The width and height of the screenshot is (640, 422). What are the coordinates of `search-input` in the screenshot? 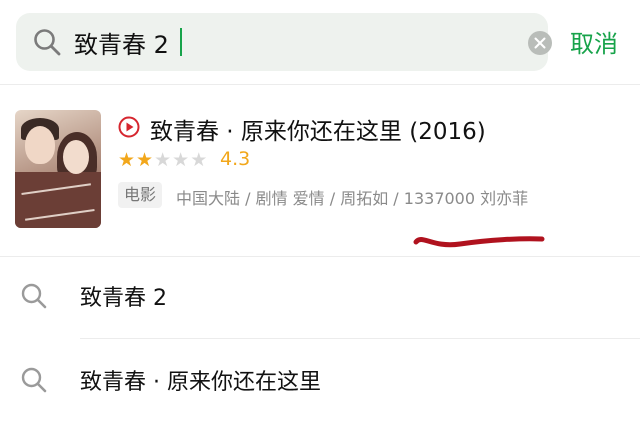 It's located at (284, 42).